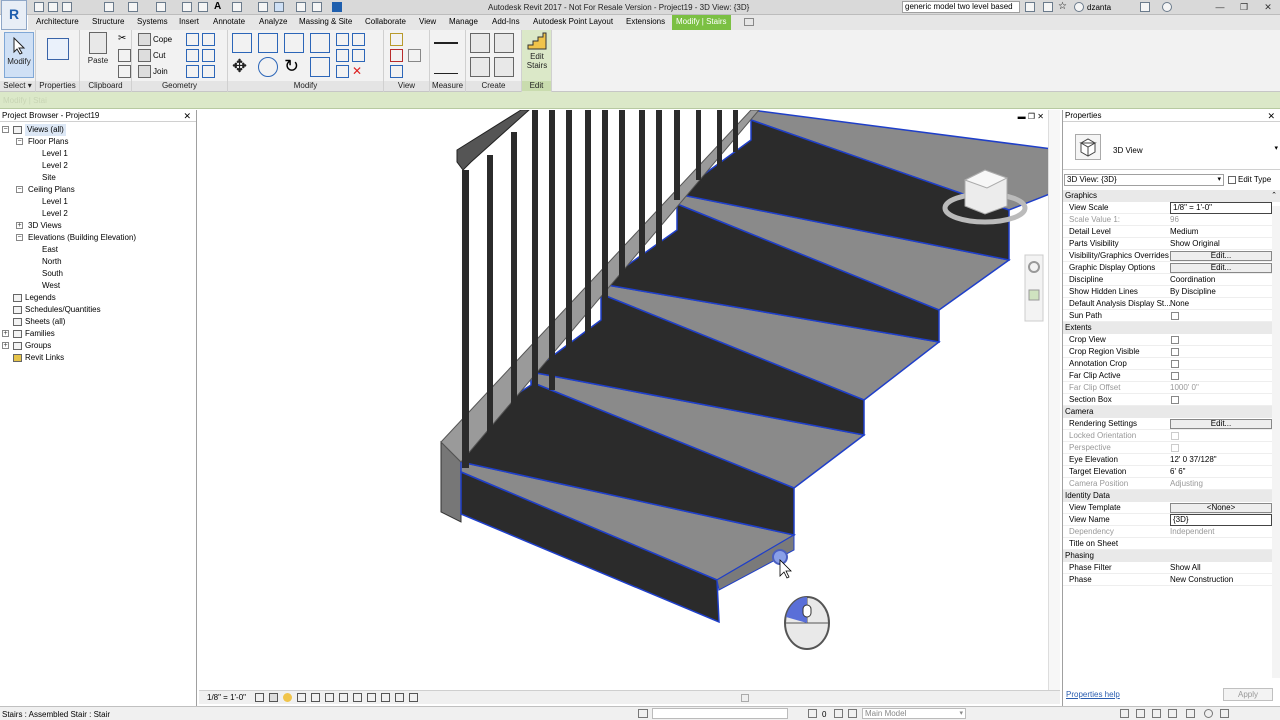  I want to click on tree-item: Revit Links, so click(44, 358).